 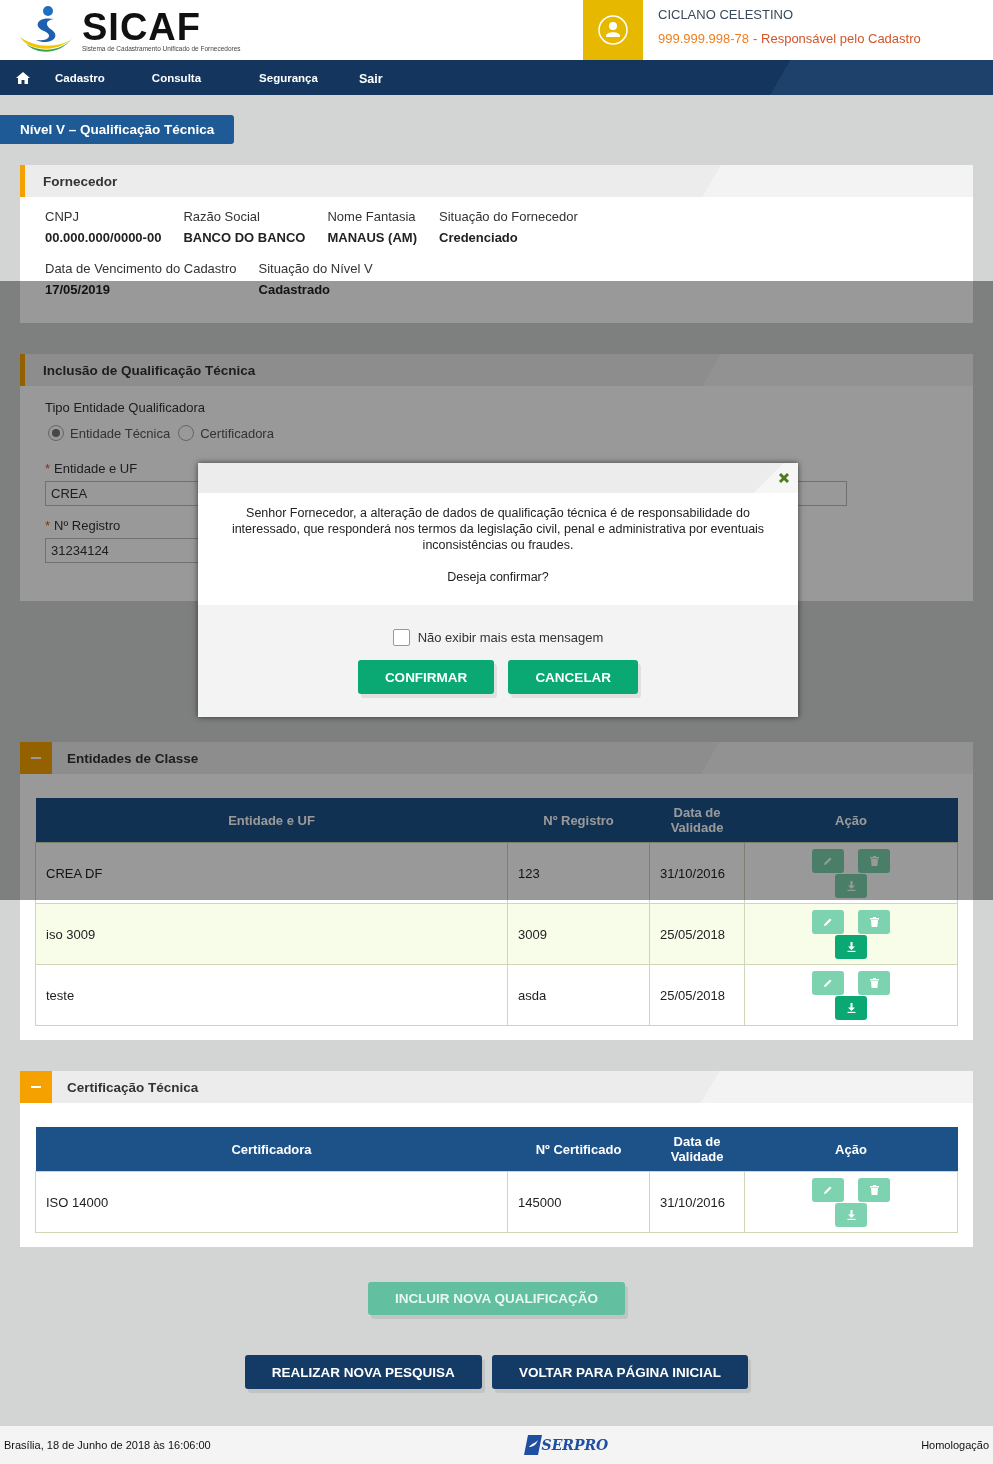 I want to click on close-icon, so click(x=784, y=478).